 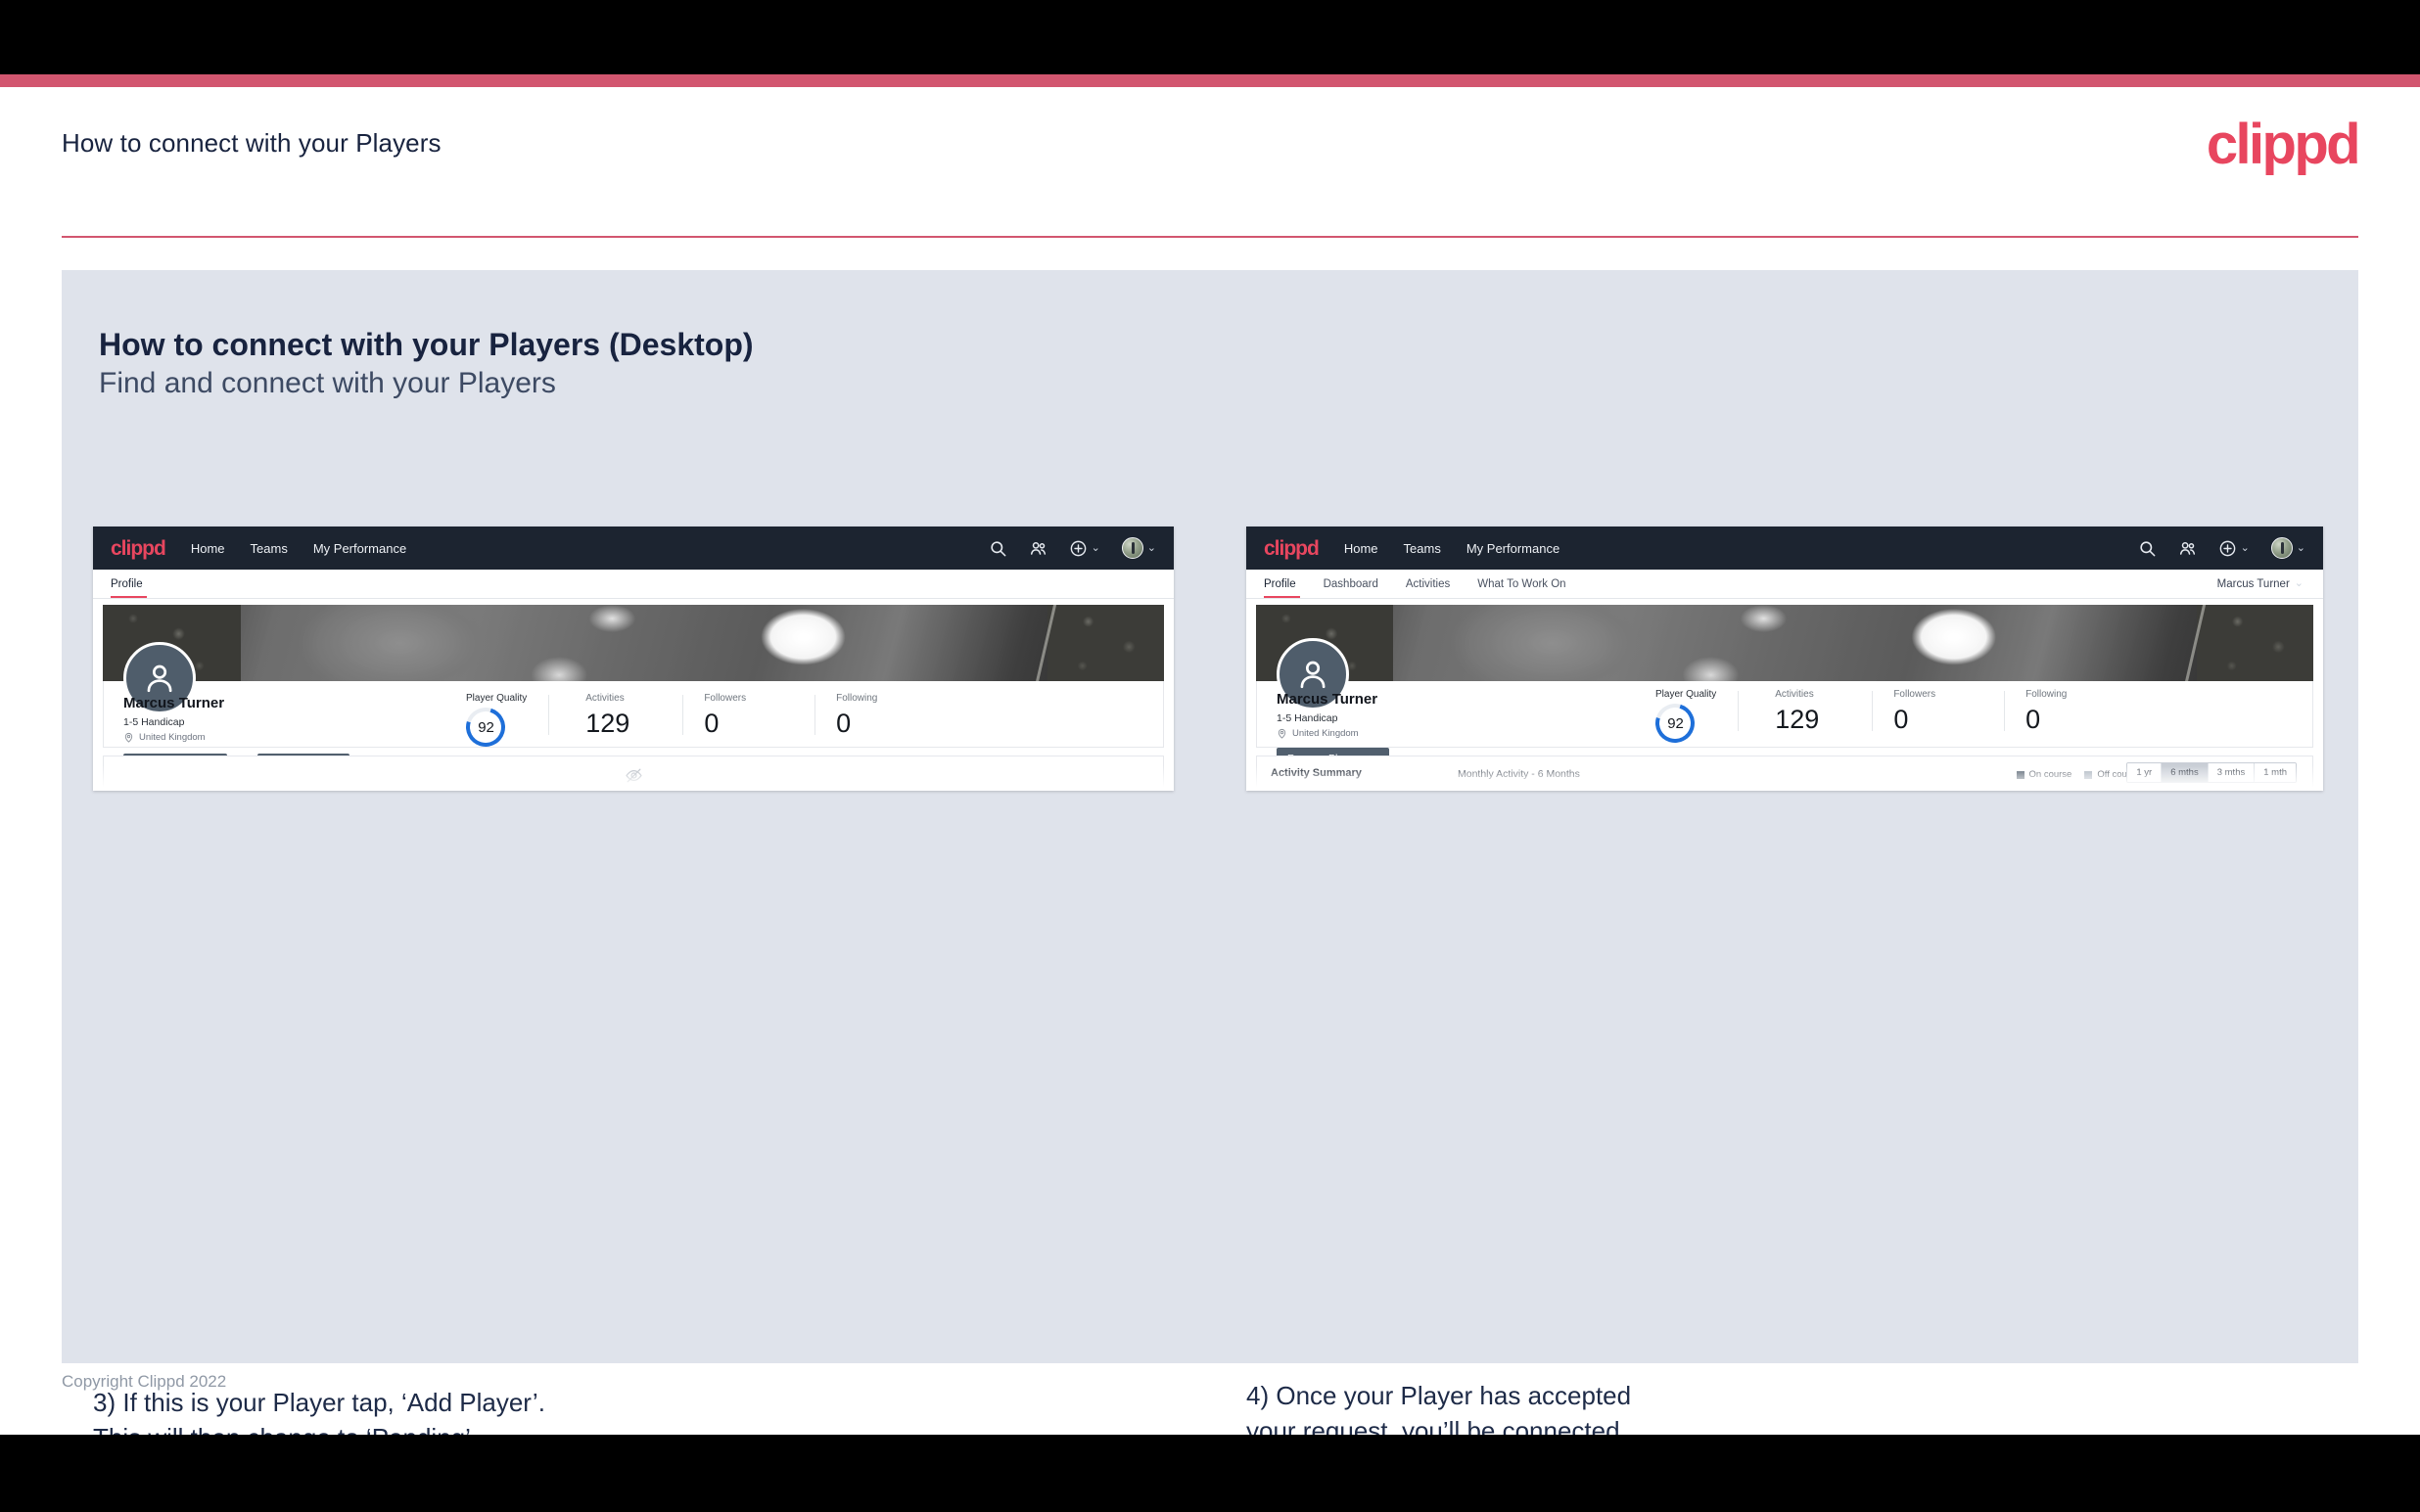 I want to click on tab-label: Activities, so click(x=1428, y=583).